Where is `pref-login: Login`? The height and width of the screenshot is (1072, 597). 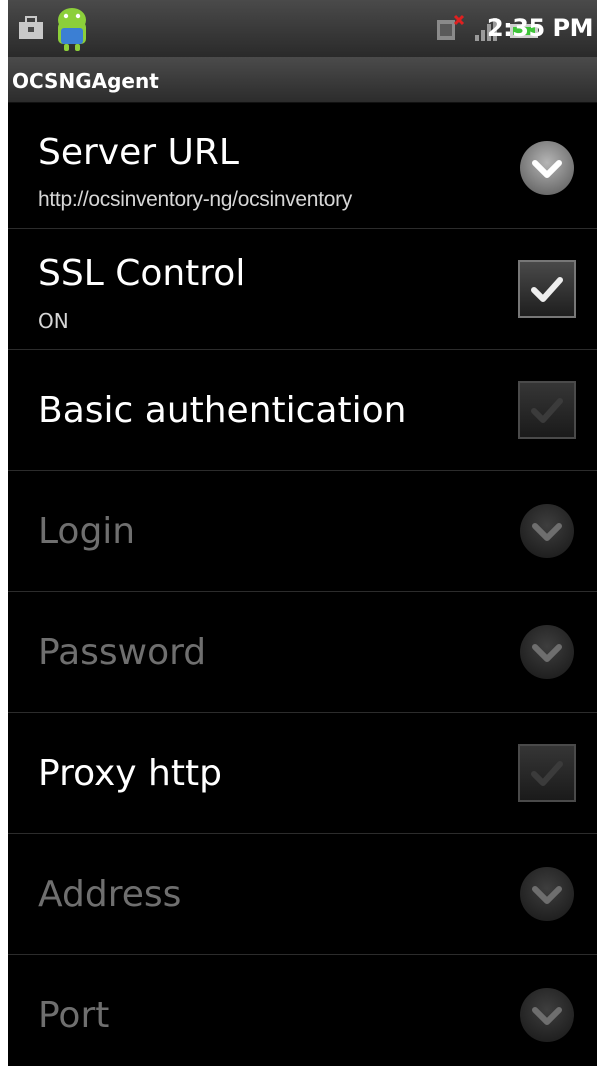 pref-login: Login is located at coordinates (302, 531).